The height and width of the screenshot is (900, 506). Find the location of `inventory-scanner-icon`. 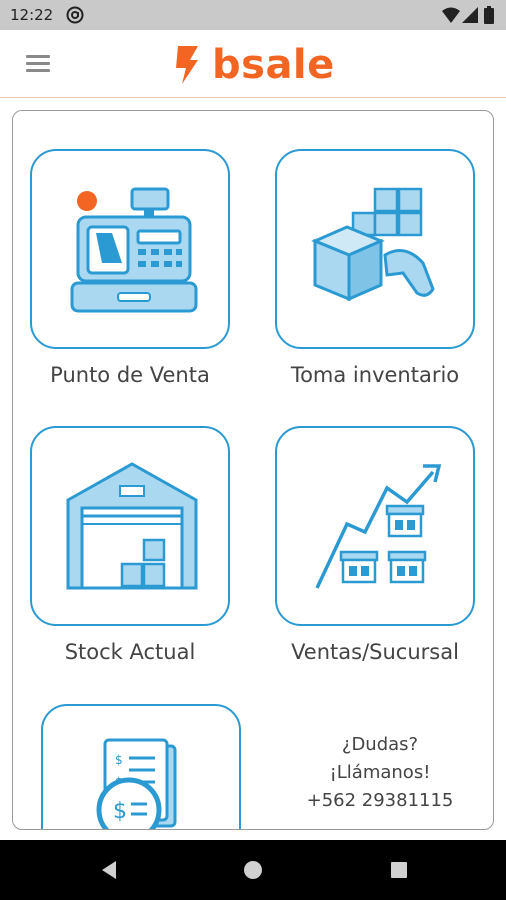

inventory-scanner-icon is located at coordinates (373, 244).